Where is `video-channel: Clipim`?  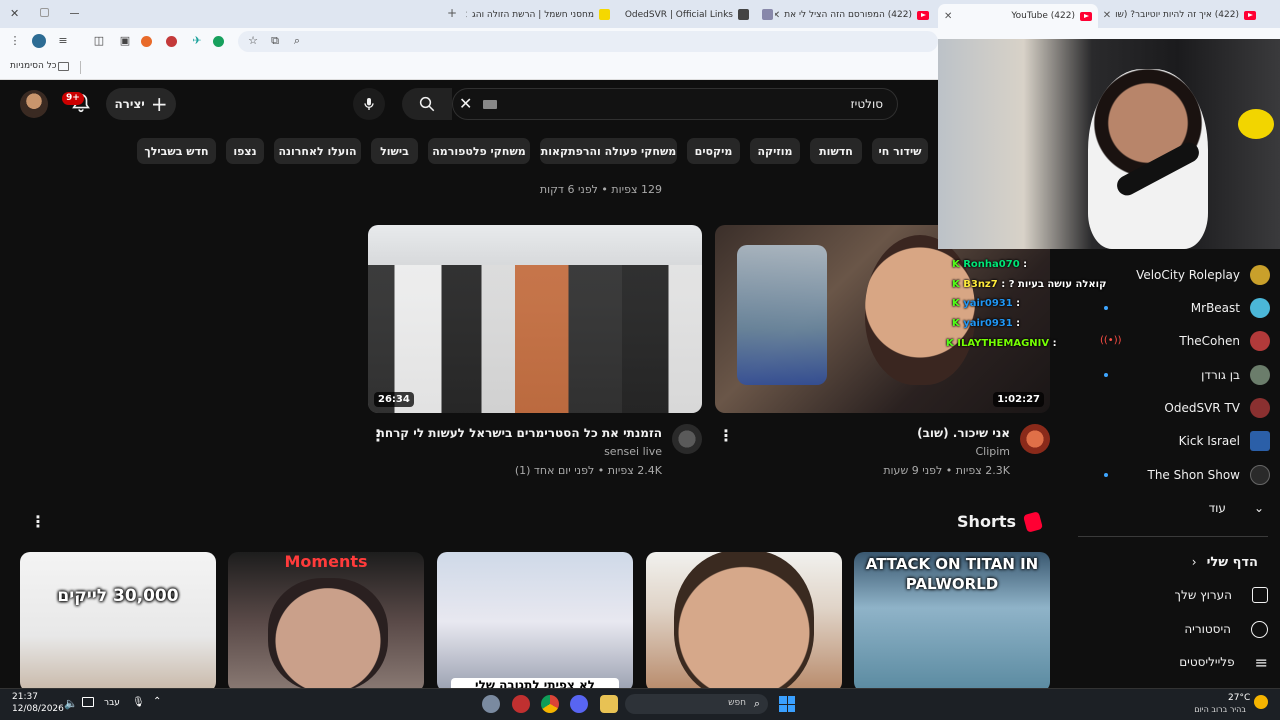
video-channel: Clipim is located at coordinates (905, 451).